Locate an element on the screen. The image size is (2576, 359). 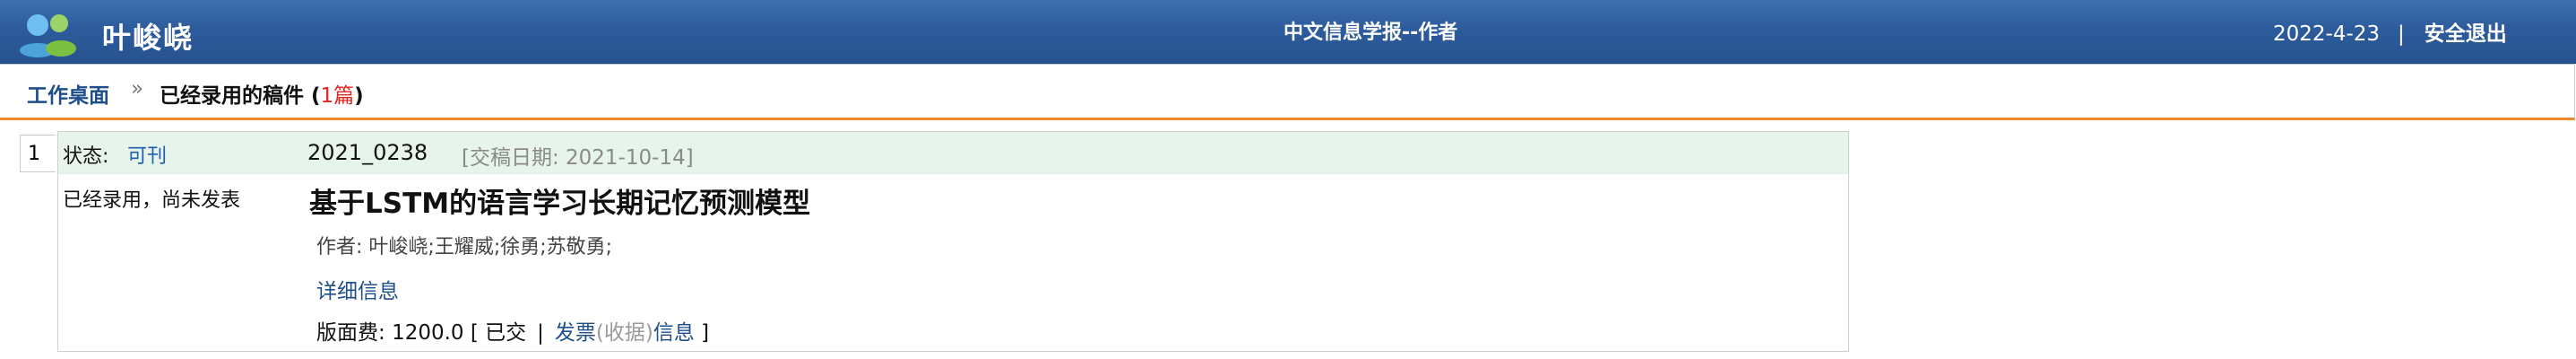
manuscript-id: 2021_0238 is located at coordinates (367, 152).